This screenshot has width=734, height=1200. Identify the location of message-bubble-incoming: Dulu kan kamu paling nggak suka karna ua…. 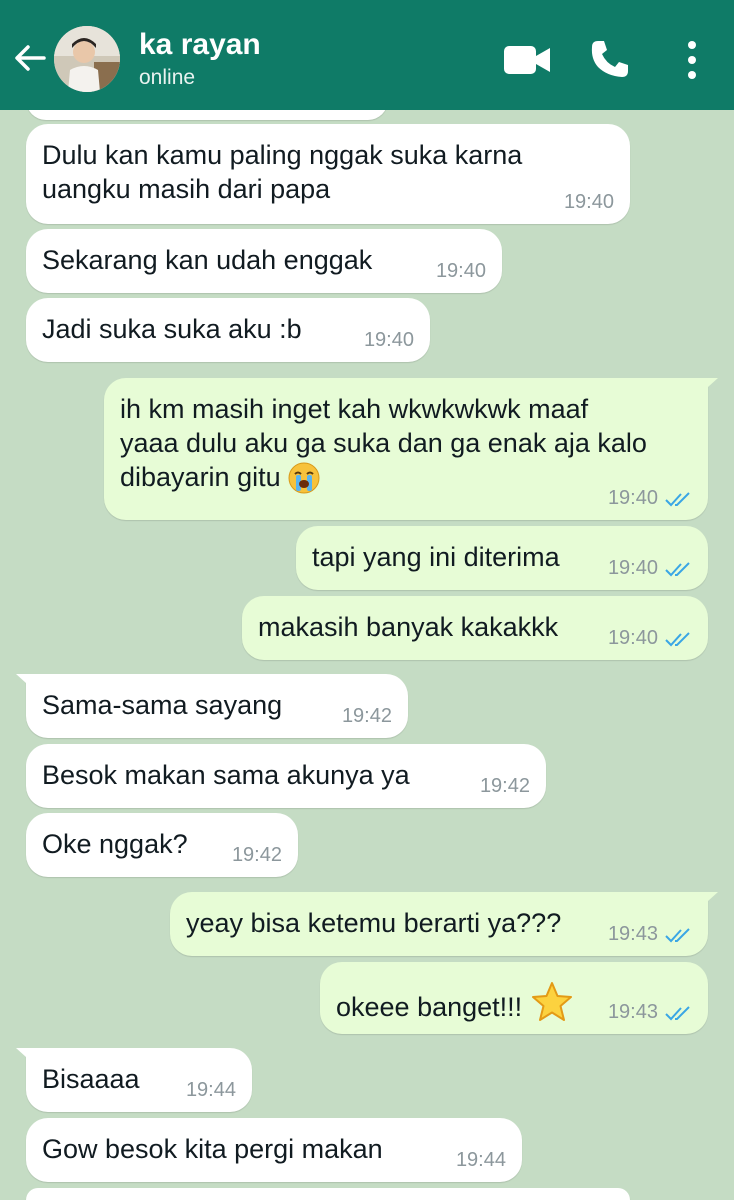
(328, 174).